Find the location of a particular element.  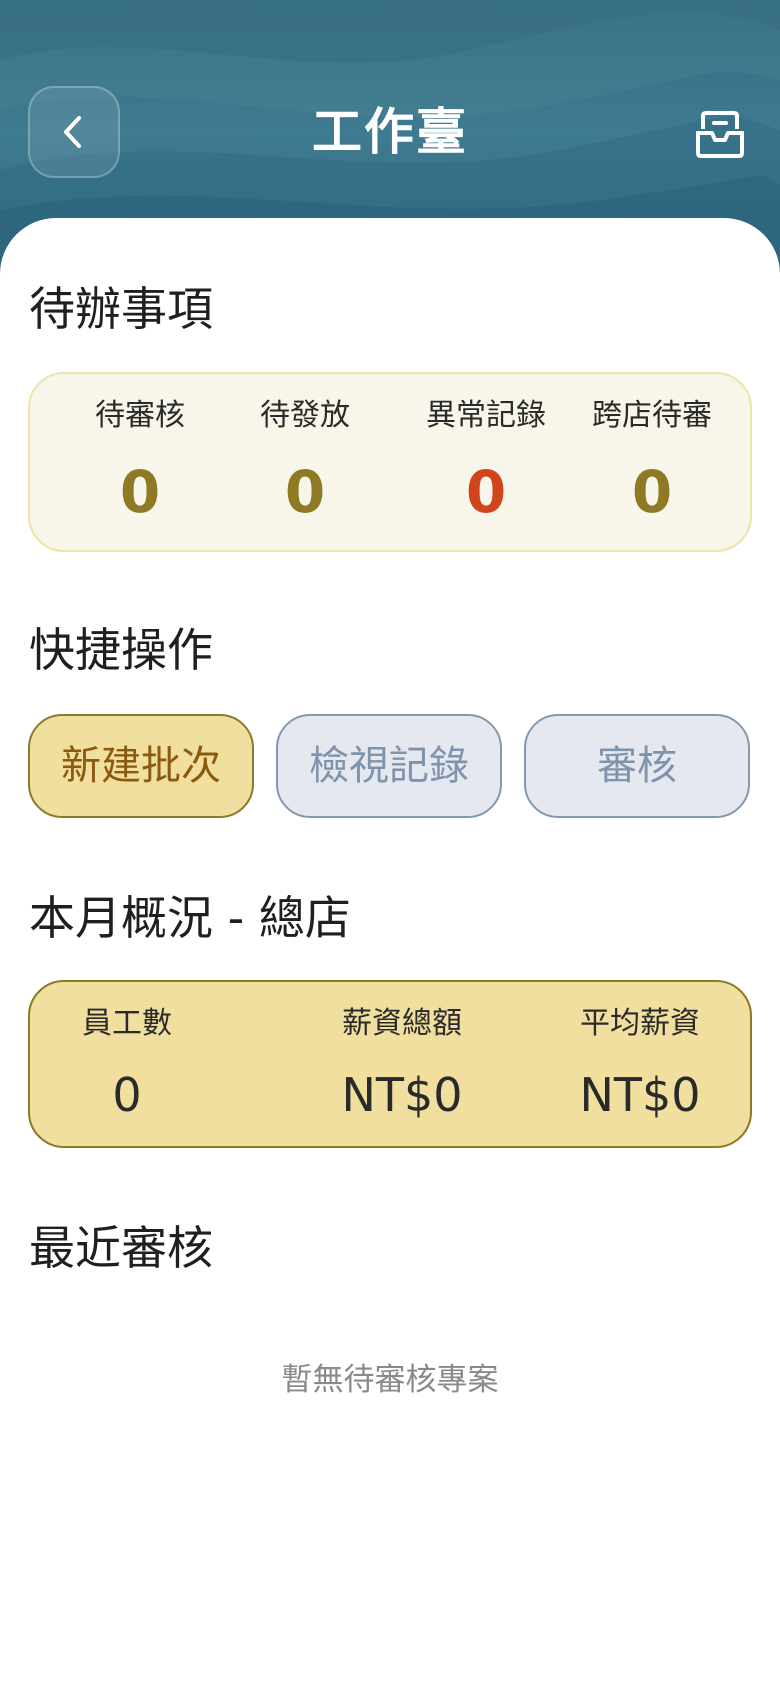

todo-cross-store-review: 跨店待審 0 is located at coordinates (652, 461).